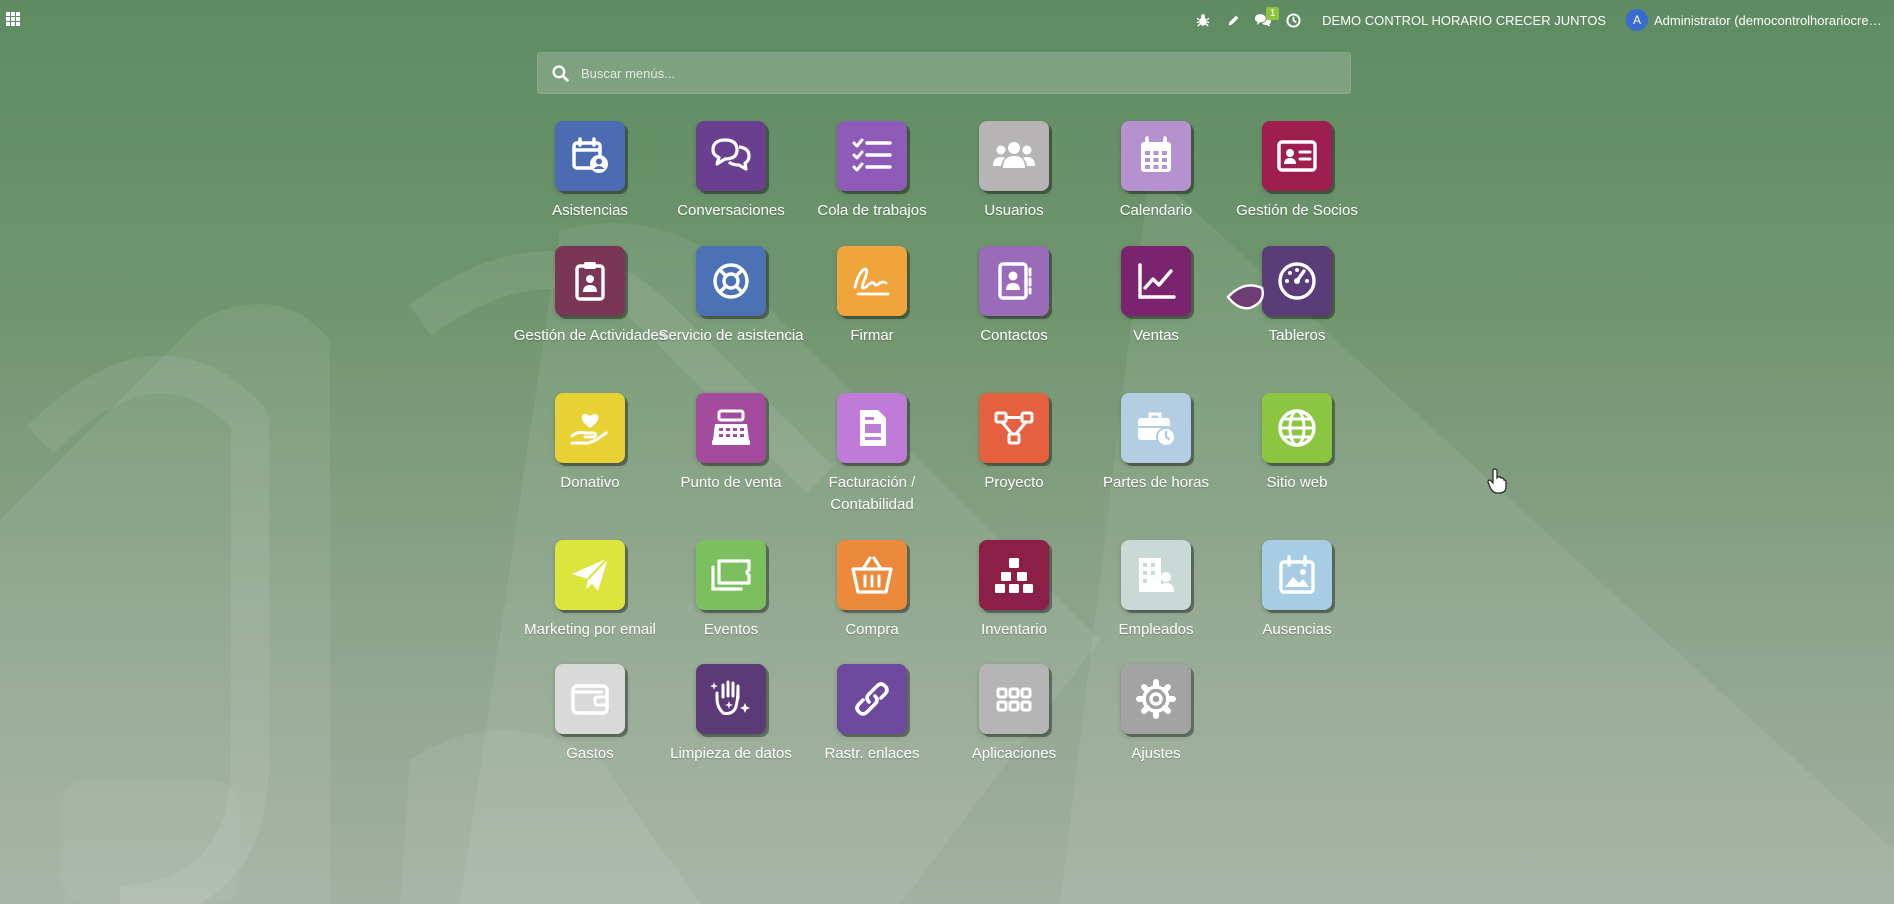  I want to click on app-donativo: Donativo, so click(590, 443).